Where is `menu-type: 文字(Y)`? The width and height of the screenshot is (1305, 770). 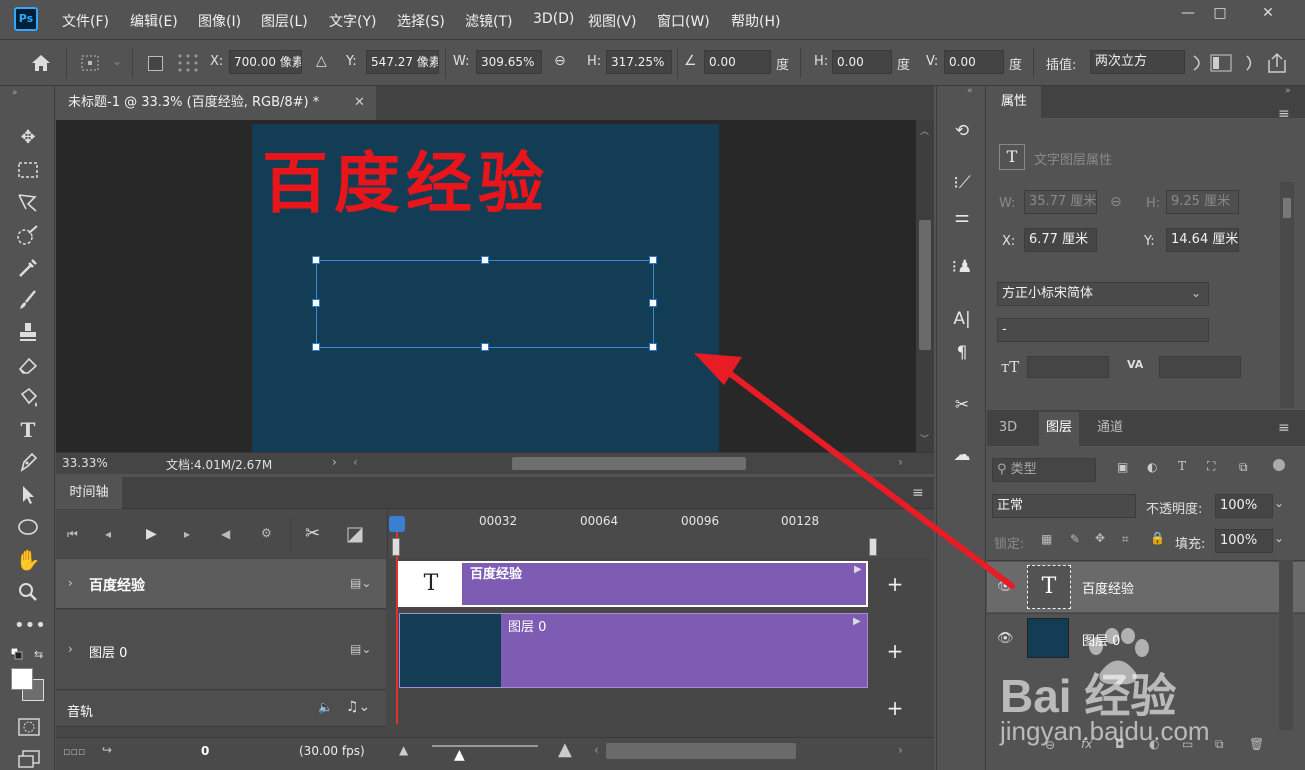 menu-type: 文字(Y) is located at coordinates (352, 21).